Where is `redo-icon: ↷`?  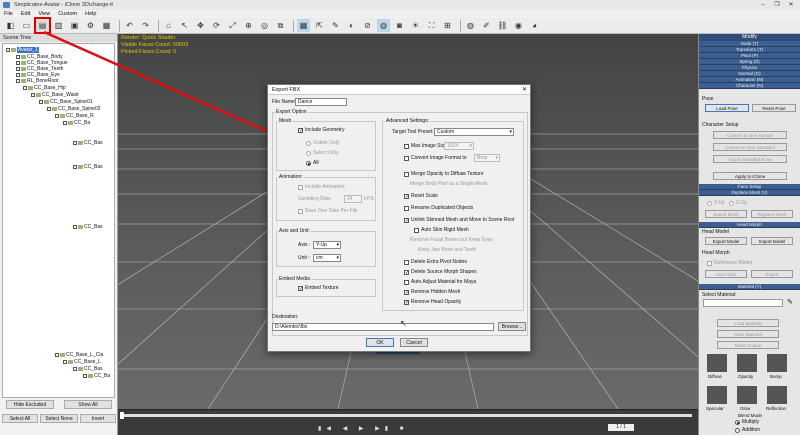
redo-icon: ↷ is located at coordinates (145, 25).